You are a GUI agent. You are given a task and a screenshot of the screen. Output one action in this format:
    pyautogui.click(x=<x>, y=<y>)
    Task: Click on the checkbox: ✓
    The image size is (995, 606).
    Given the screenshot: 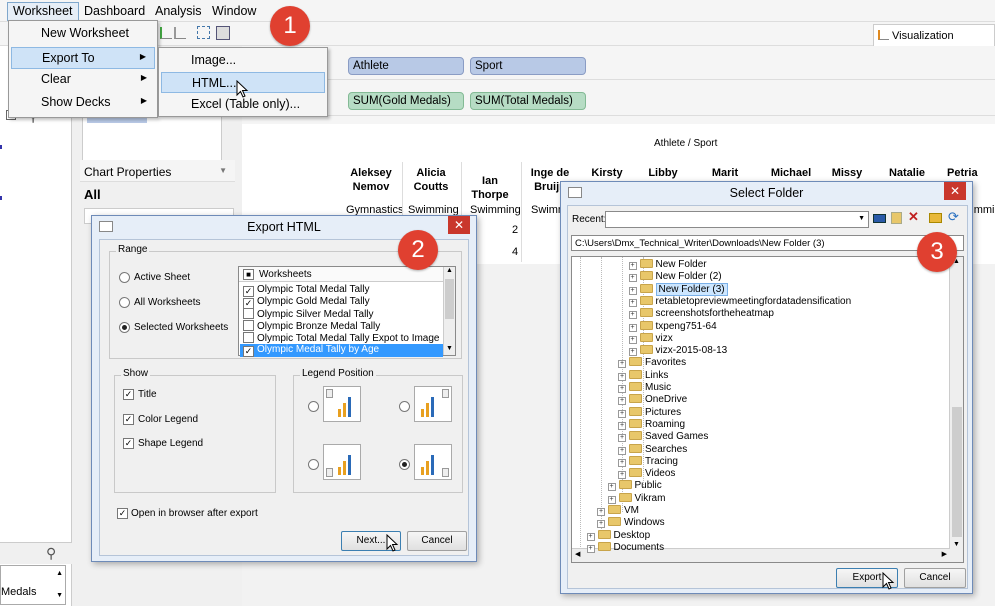 What is the action you would take?
    pyautogui.click(x=248, y=351)
    